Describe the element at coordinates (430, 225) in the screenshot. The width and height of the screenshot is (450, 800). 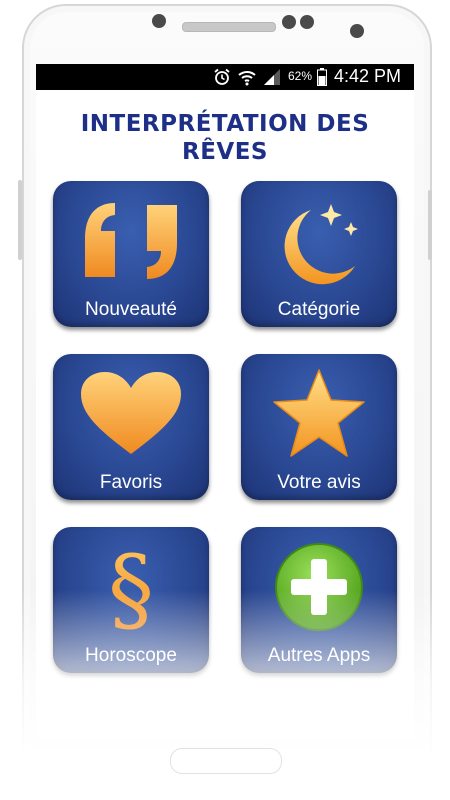
I see `power-button` at that location.